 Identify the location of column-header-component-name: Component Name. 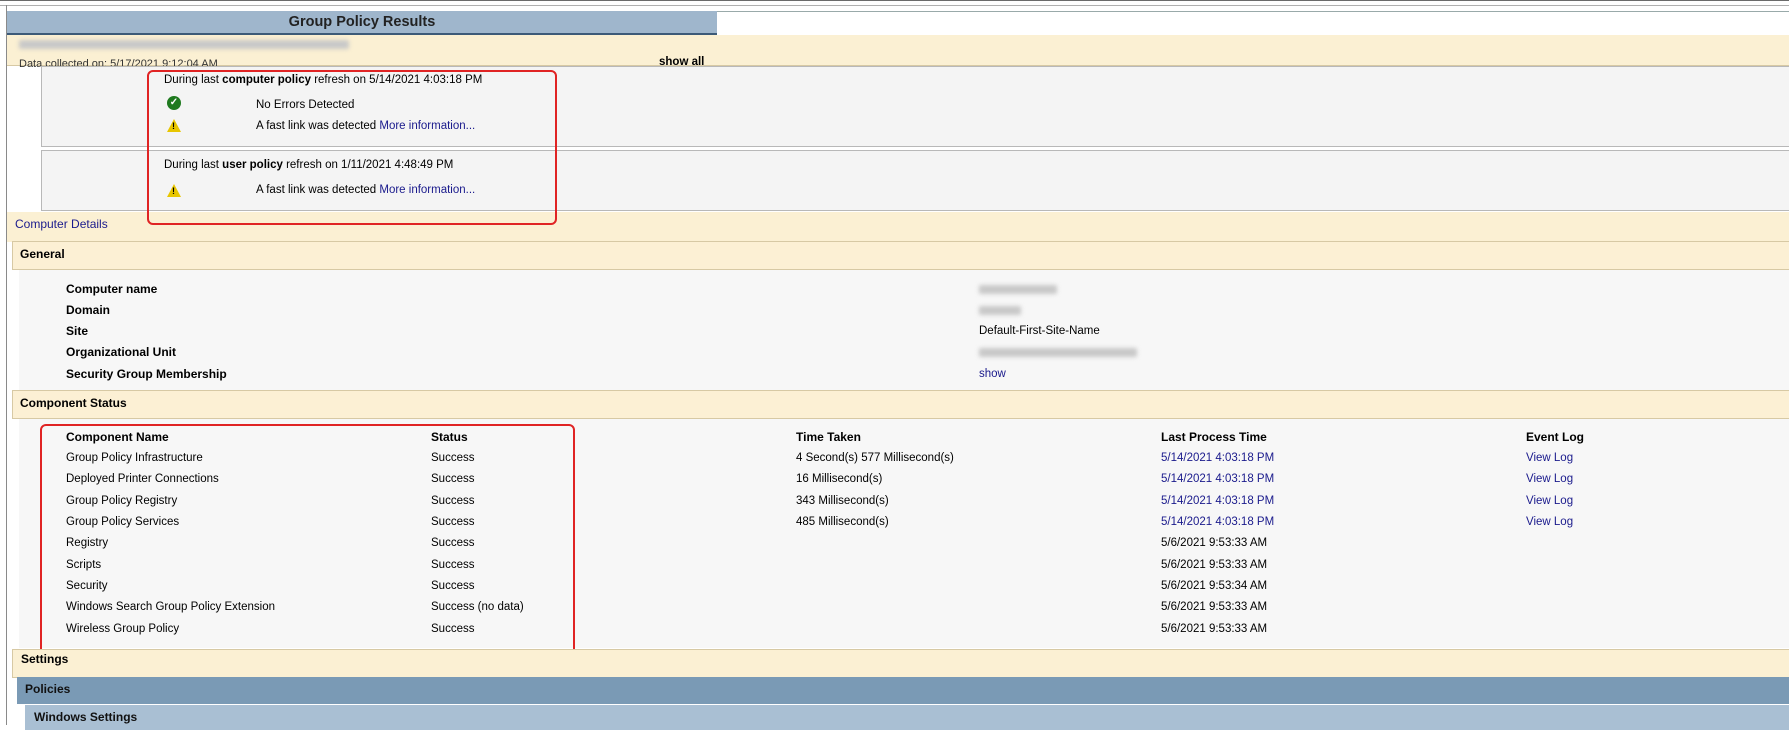
(117, 437).